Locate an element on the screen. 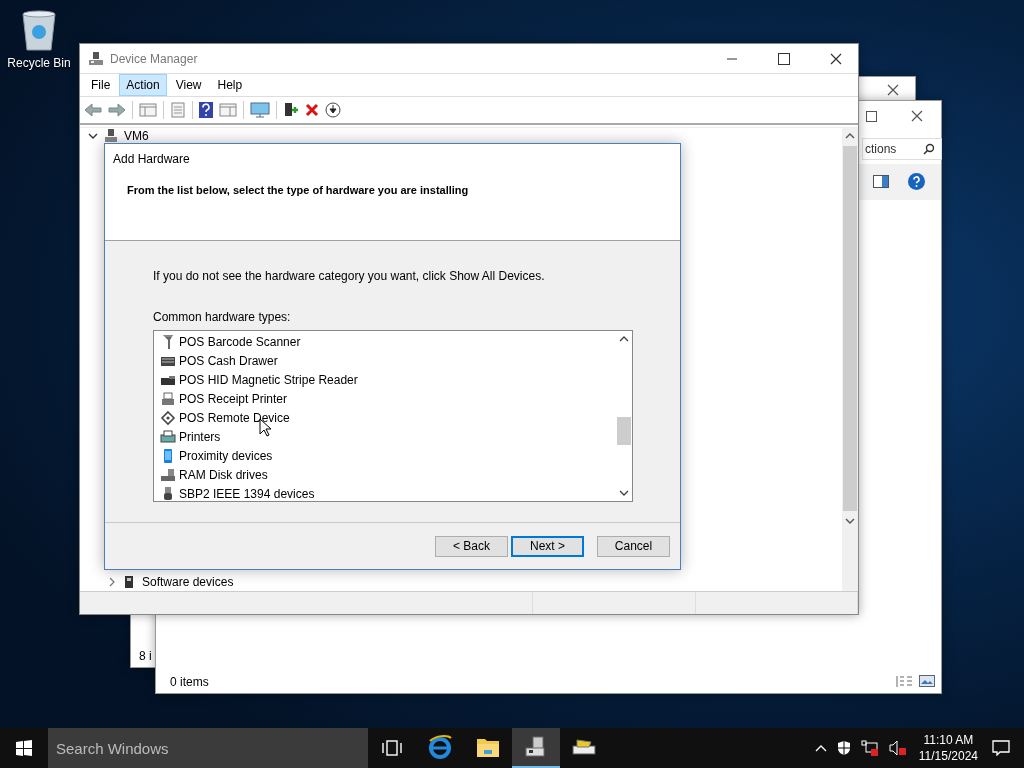 The width and height of the screenshot is (1024, 768). dialog-title: Add Hardware is located at coordinates (152, 159).